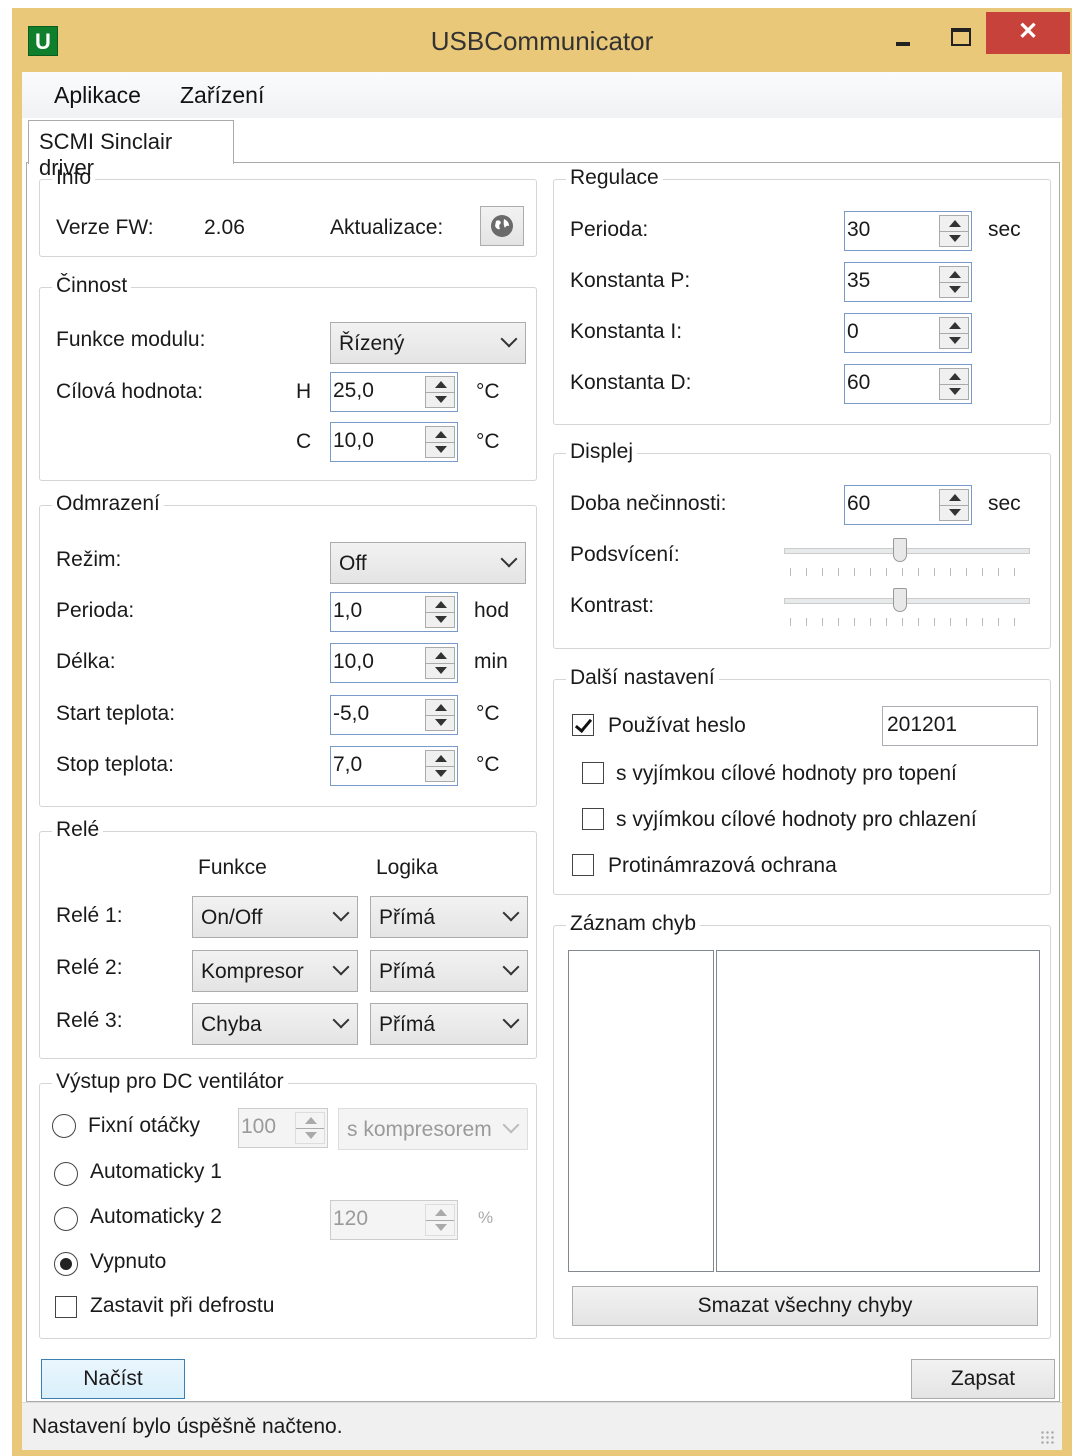  Describe the element at coordinates (796, 819) in the screenshot. I see `chlazeni-label: s vyjímkou cílové hodnoty pro chlazení` at that location.